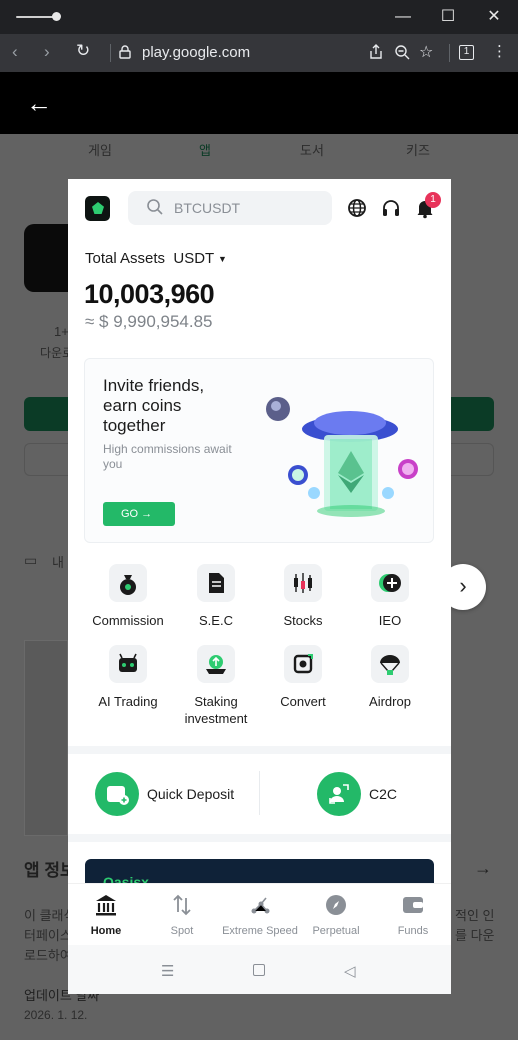 The width and height of the screenshot is (518, 1040). What do you see at coordinates (46, 738) in the screenshot?
I see `screenshot-thumbnail` at bounding box center [46, 738].